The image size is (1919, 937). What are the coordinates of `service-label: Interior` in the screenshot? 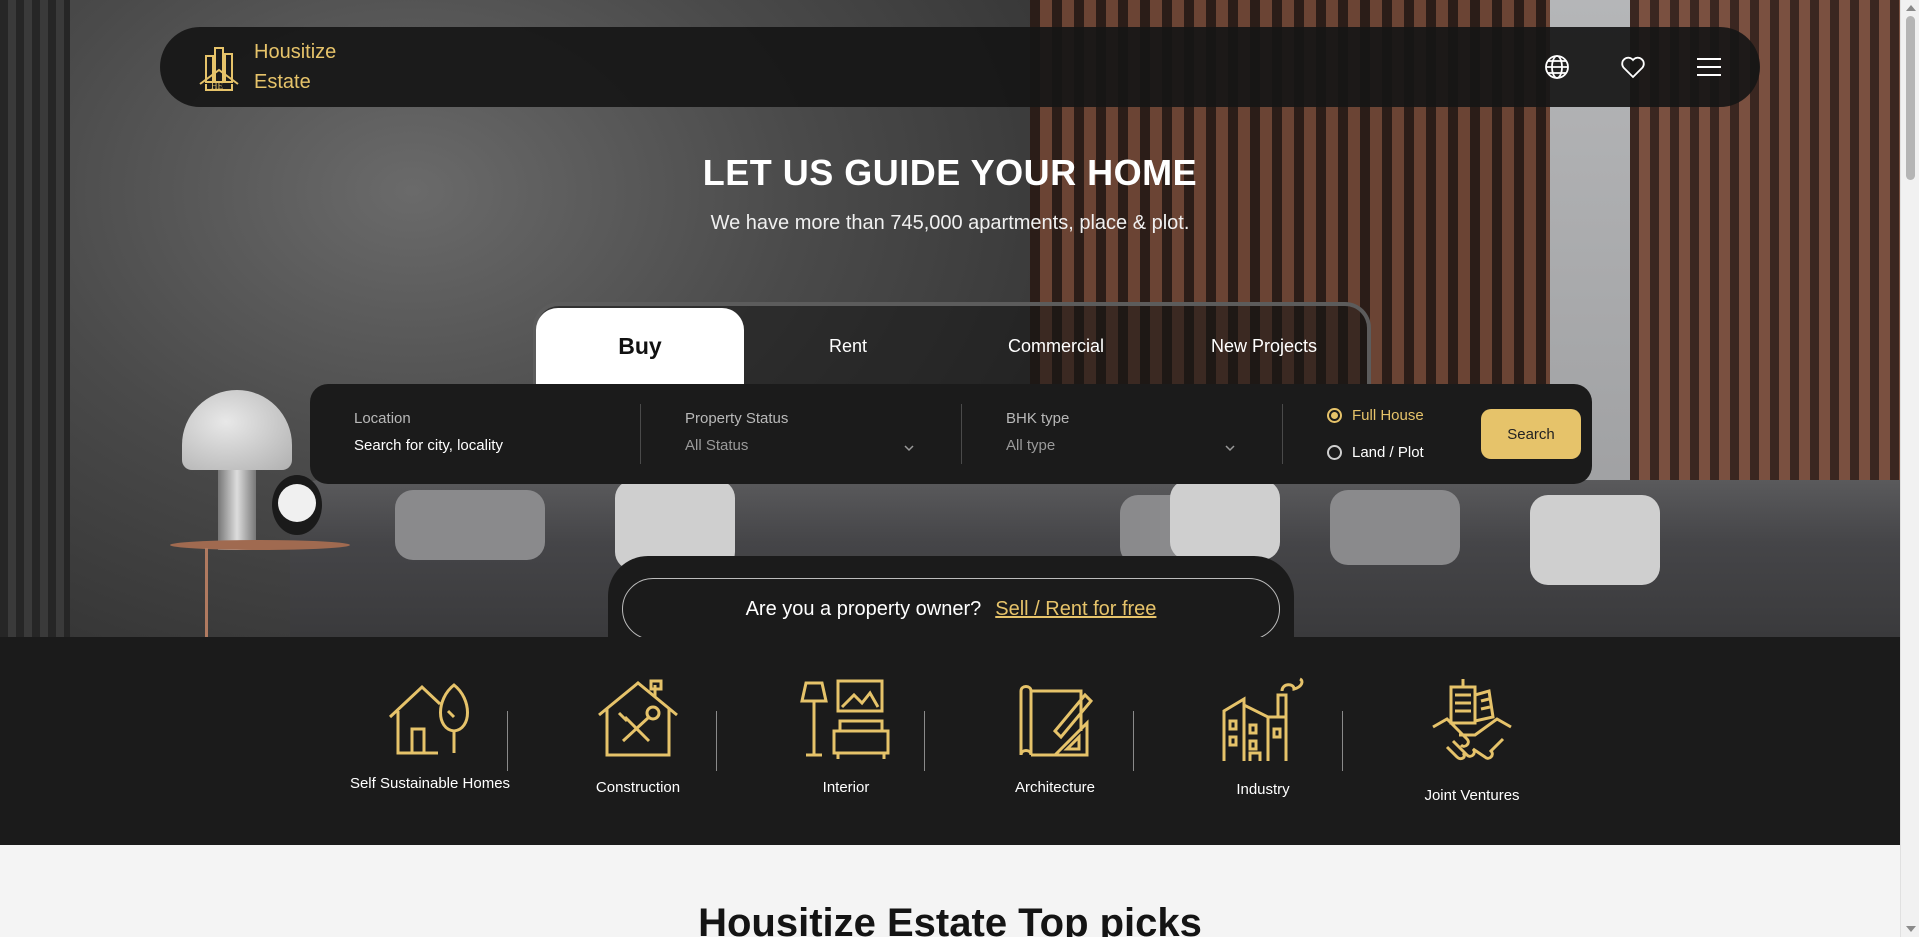 It's located at (846, 787).